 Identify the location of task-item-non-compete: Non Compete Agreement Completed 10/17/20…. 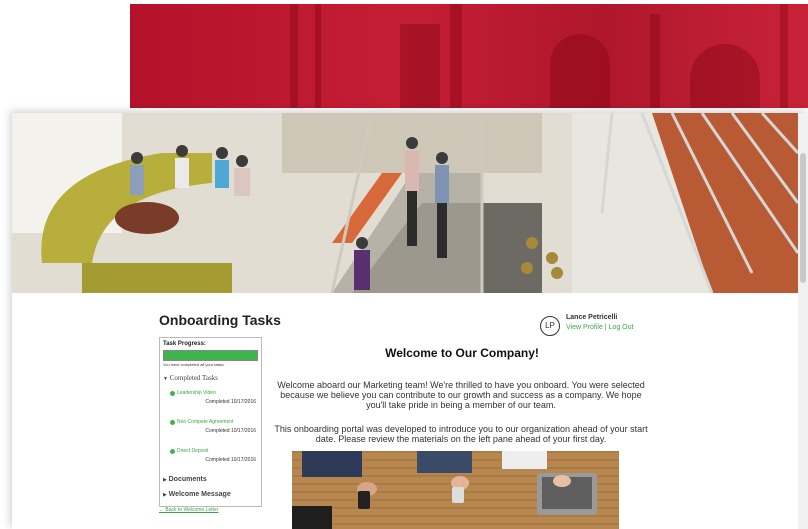
(214, 430).